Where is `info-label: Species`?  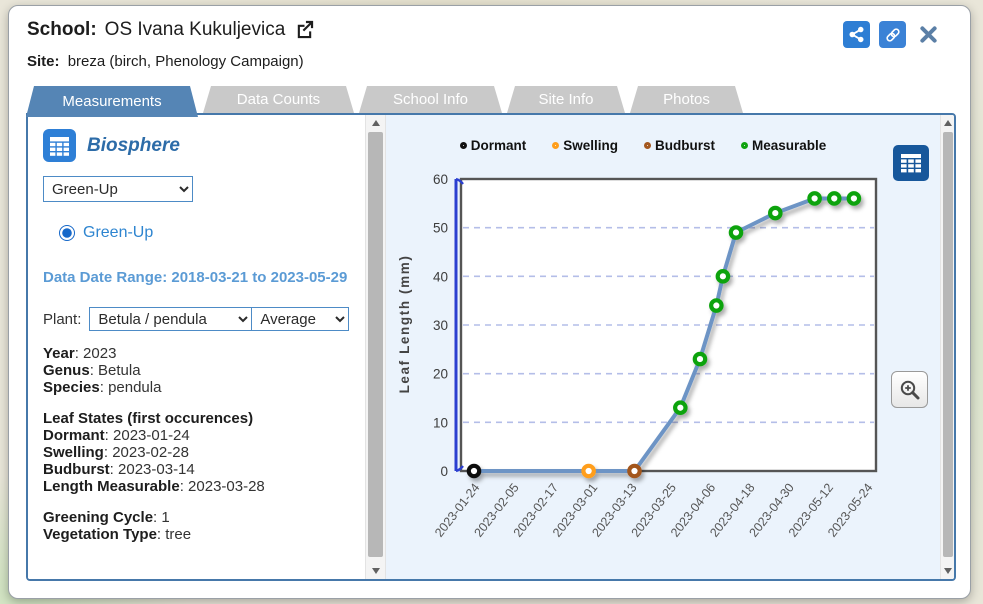
info-label: Species is located at coordinates (71, 387).